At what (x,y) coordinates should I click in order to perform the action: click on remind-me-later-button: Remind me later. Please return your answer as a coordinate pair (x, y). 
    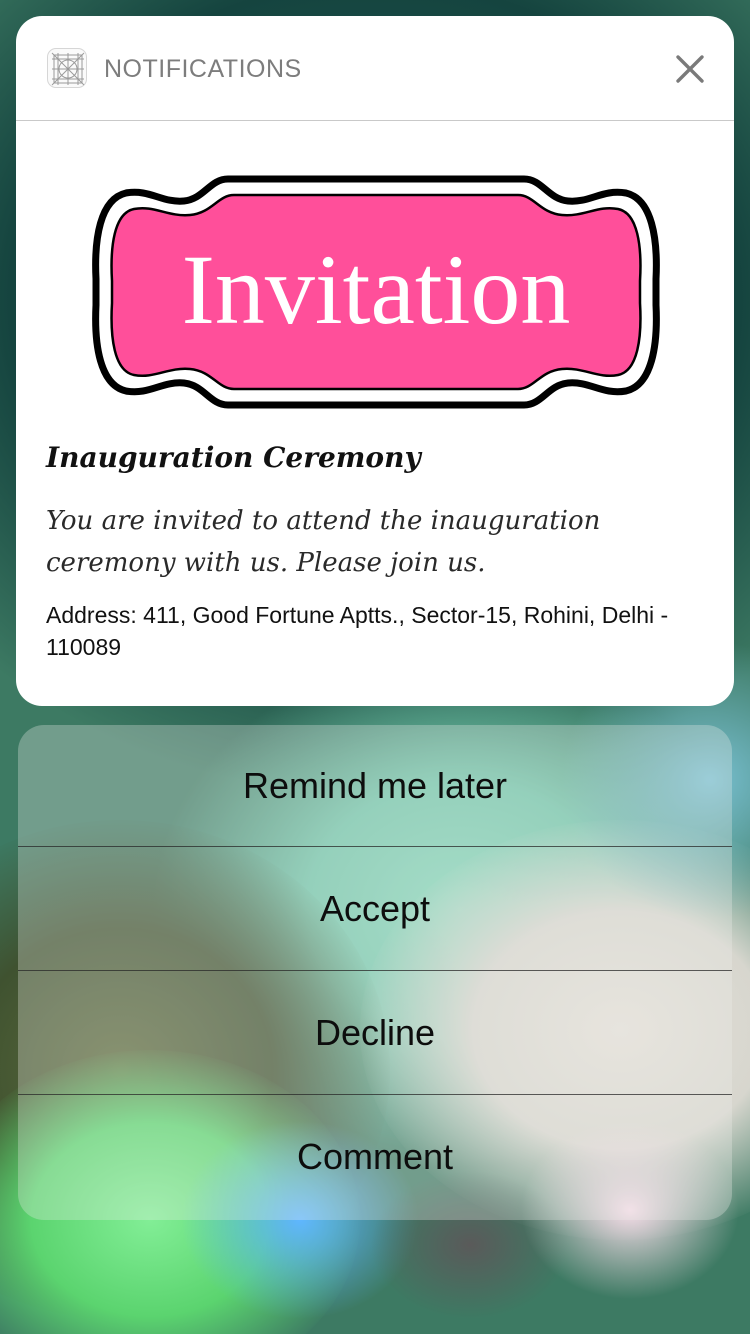
    Looking at the image, I should click on (375, 786).